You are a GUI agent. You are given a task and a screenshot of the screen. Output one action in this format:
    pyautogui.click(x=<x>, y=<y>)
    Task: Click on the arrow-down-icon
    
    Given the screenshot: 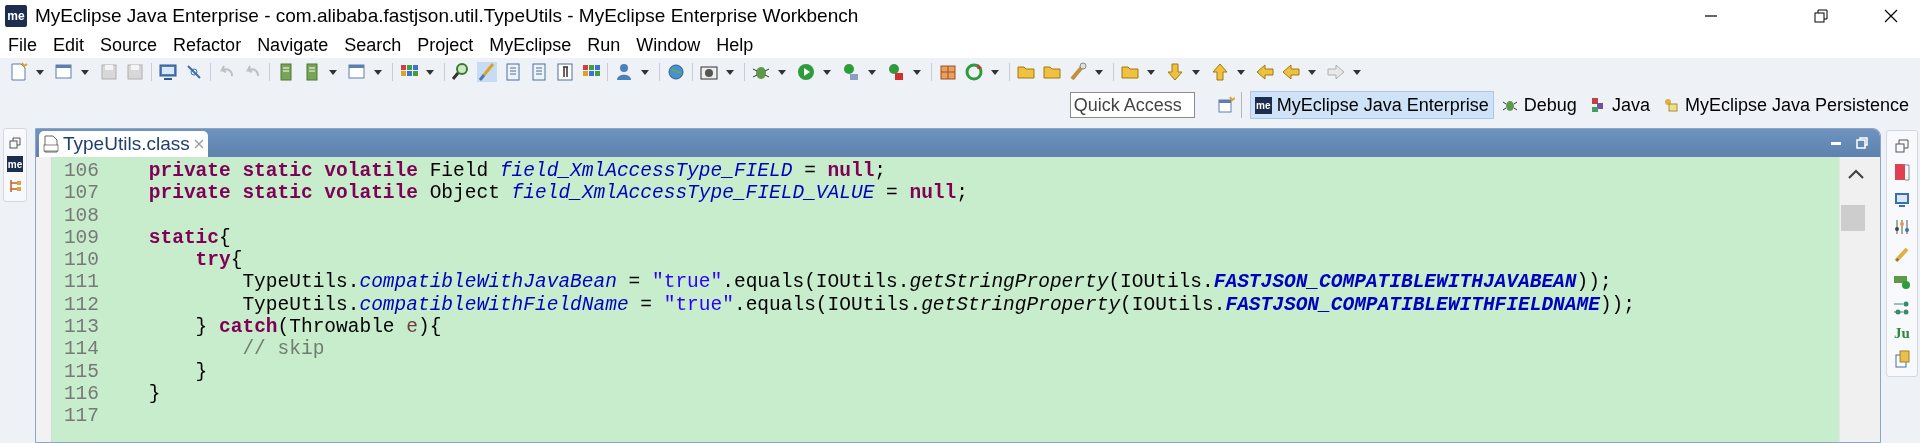 What is the action you would take?
    pyautogui.click(x=1175, y=72)
    